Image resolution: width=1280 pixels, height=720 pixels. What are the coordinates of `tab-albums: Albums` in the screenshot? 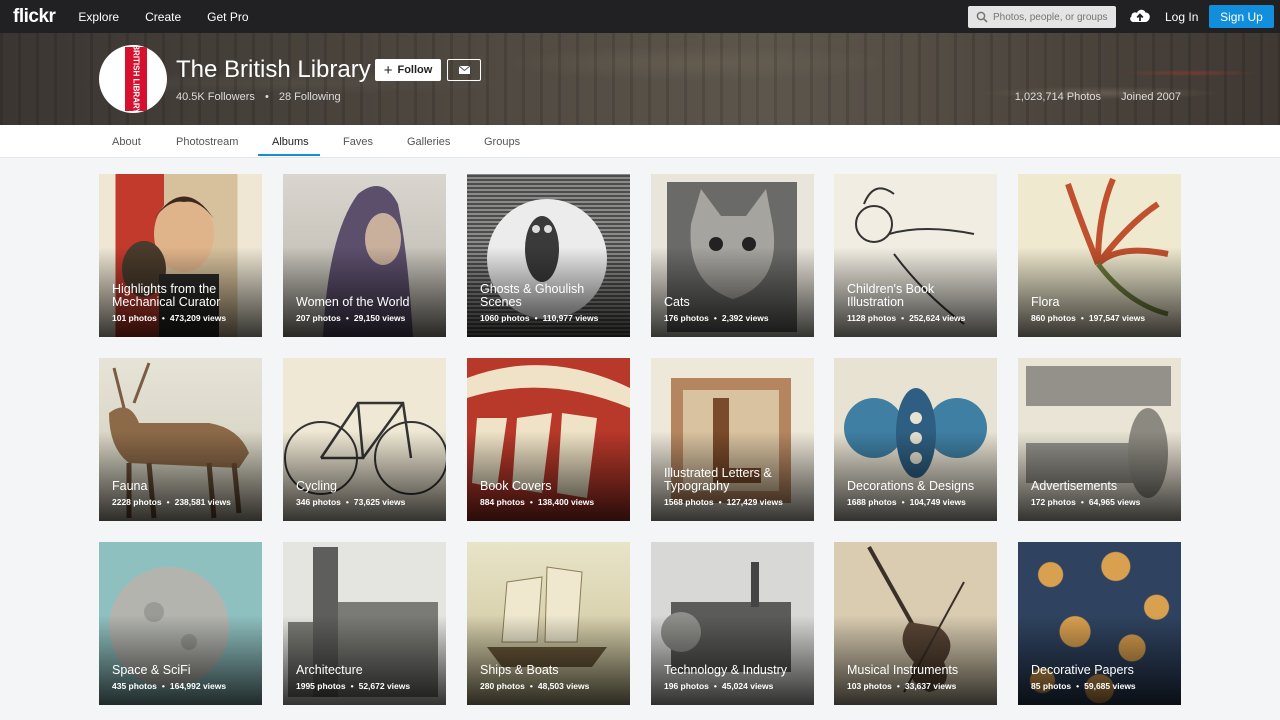 It's located at (290, 142).